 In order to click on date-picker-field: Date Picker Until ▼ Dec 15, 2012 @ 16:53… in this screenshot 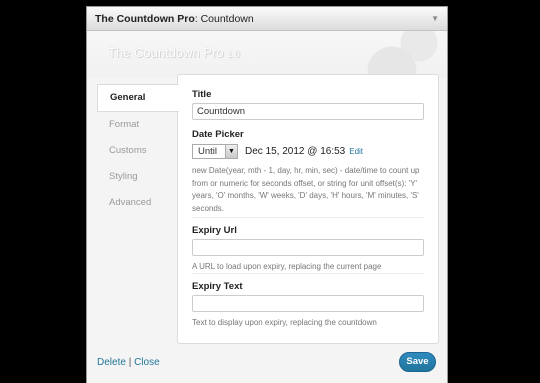, I will do `click(308, 172)`.